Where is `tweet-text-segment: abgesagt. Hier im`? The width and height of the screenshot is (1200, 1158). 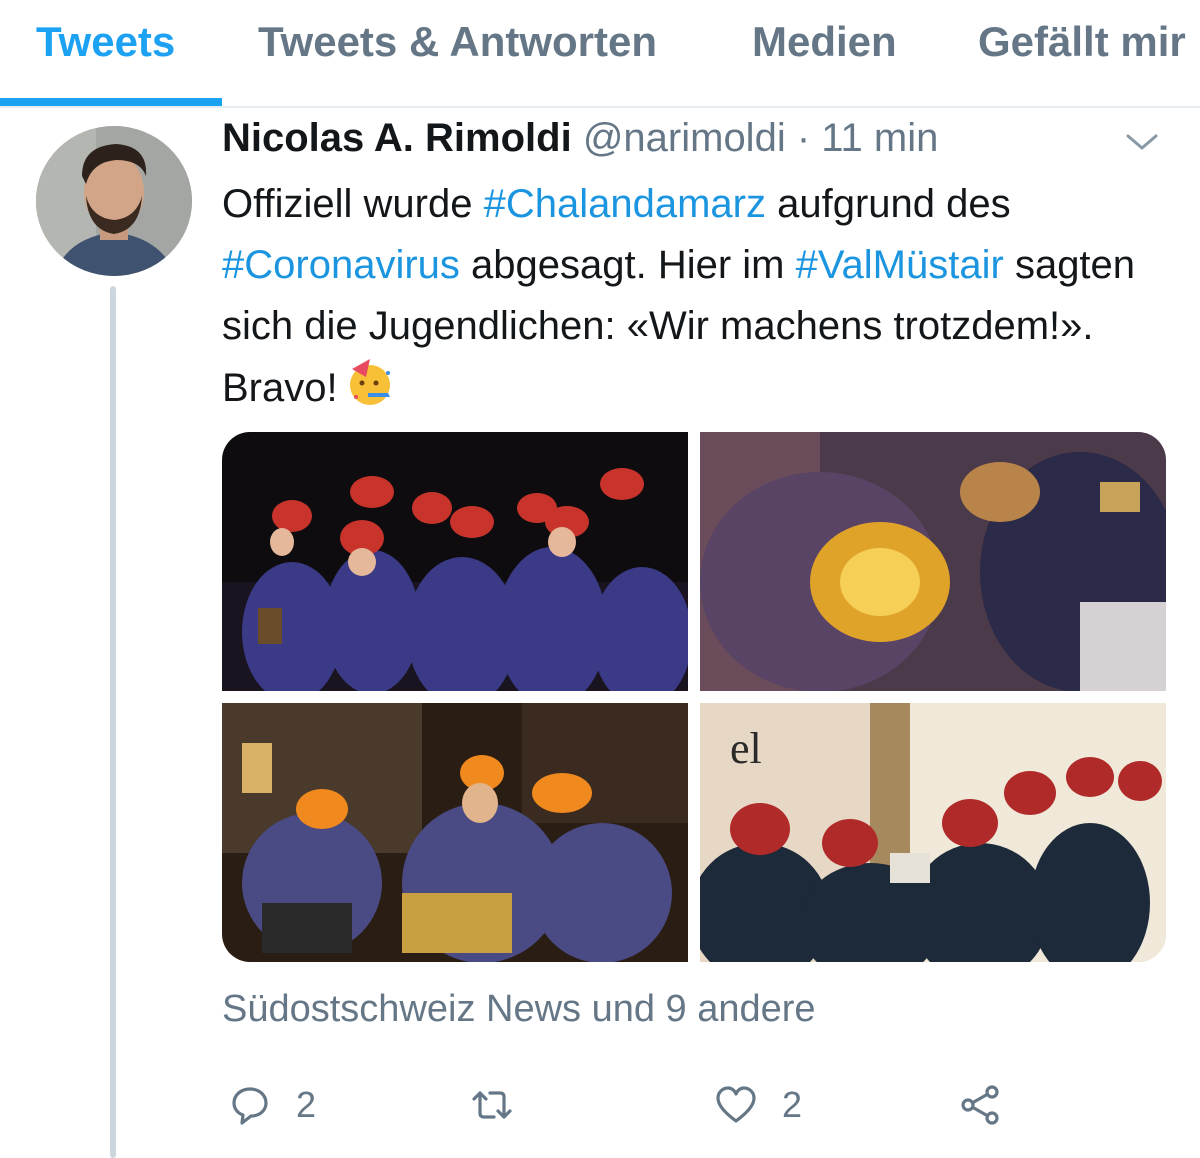
tweet-text-segment: abgesagt. Hier im is located at coordinates (627, 265).